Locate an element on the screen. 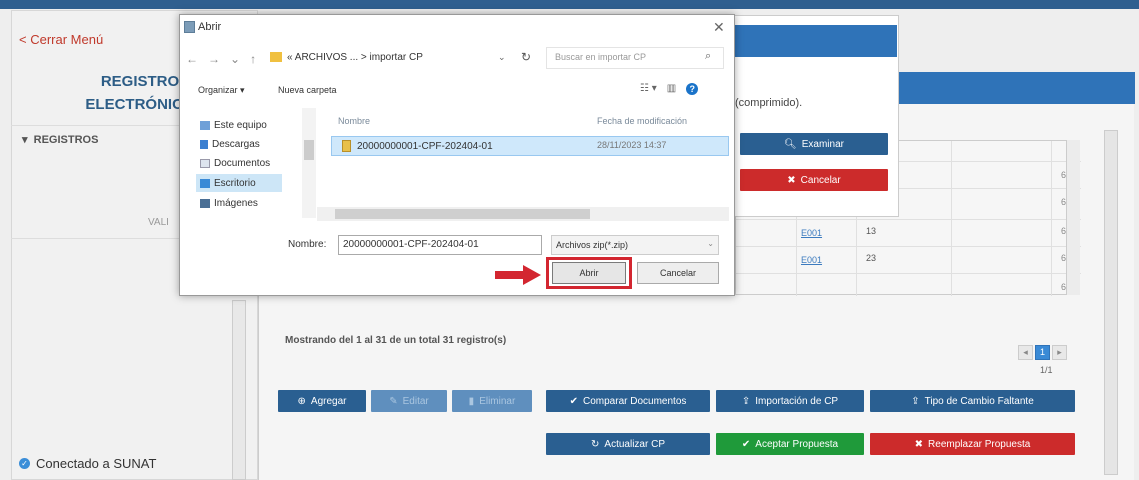  zip-file-icon is located at coordinates (346, 146).